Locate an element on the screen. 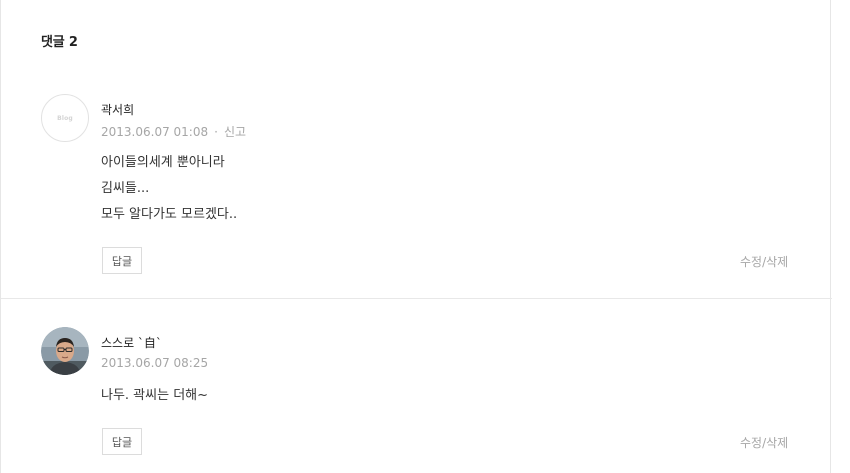  comment-body: 나두. 곽씨는 더해~ is located at coordinates (154, 396).